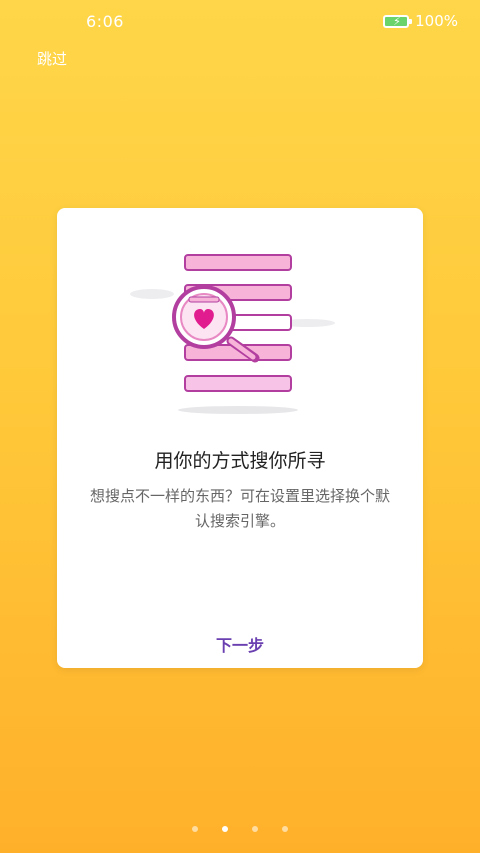 Image resolution: width=480 pixels, height=853 pixels. What do you see at coordinates (240, 644) in the screenshot?
I see `next-button: 下一步` at bounding box center [240, 644].